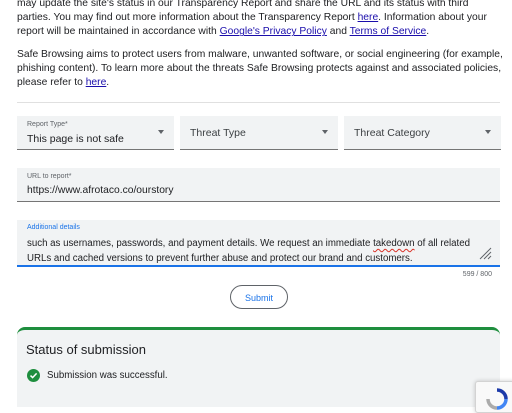 The image size is (512, 413). What do you see at coordinates (49, 176) in the screenshot?
I see `url-label: URL to report*` at bounding box center [49, 176].